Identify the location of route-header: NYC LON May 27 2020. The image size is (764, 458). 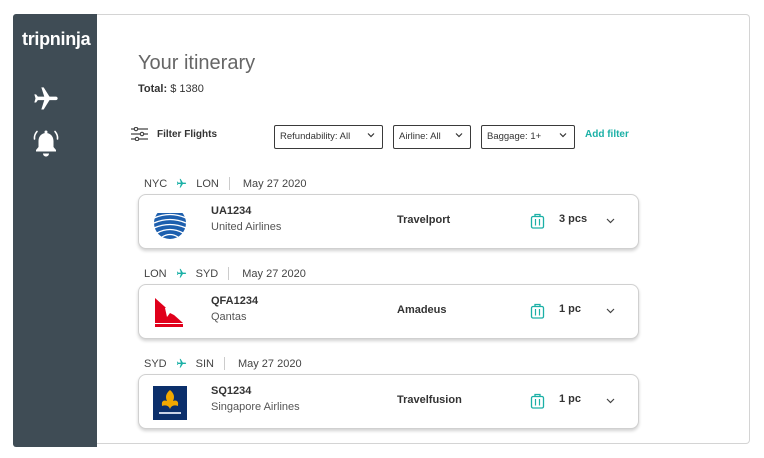
(225, 183).